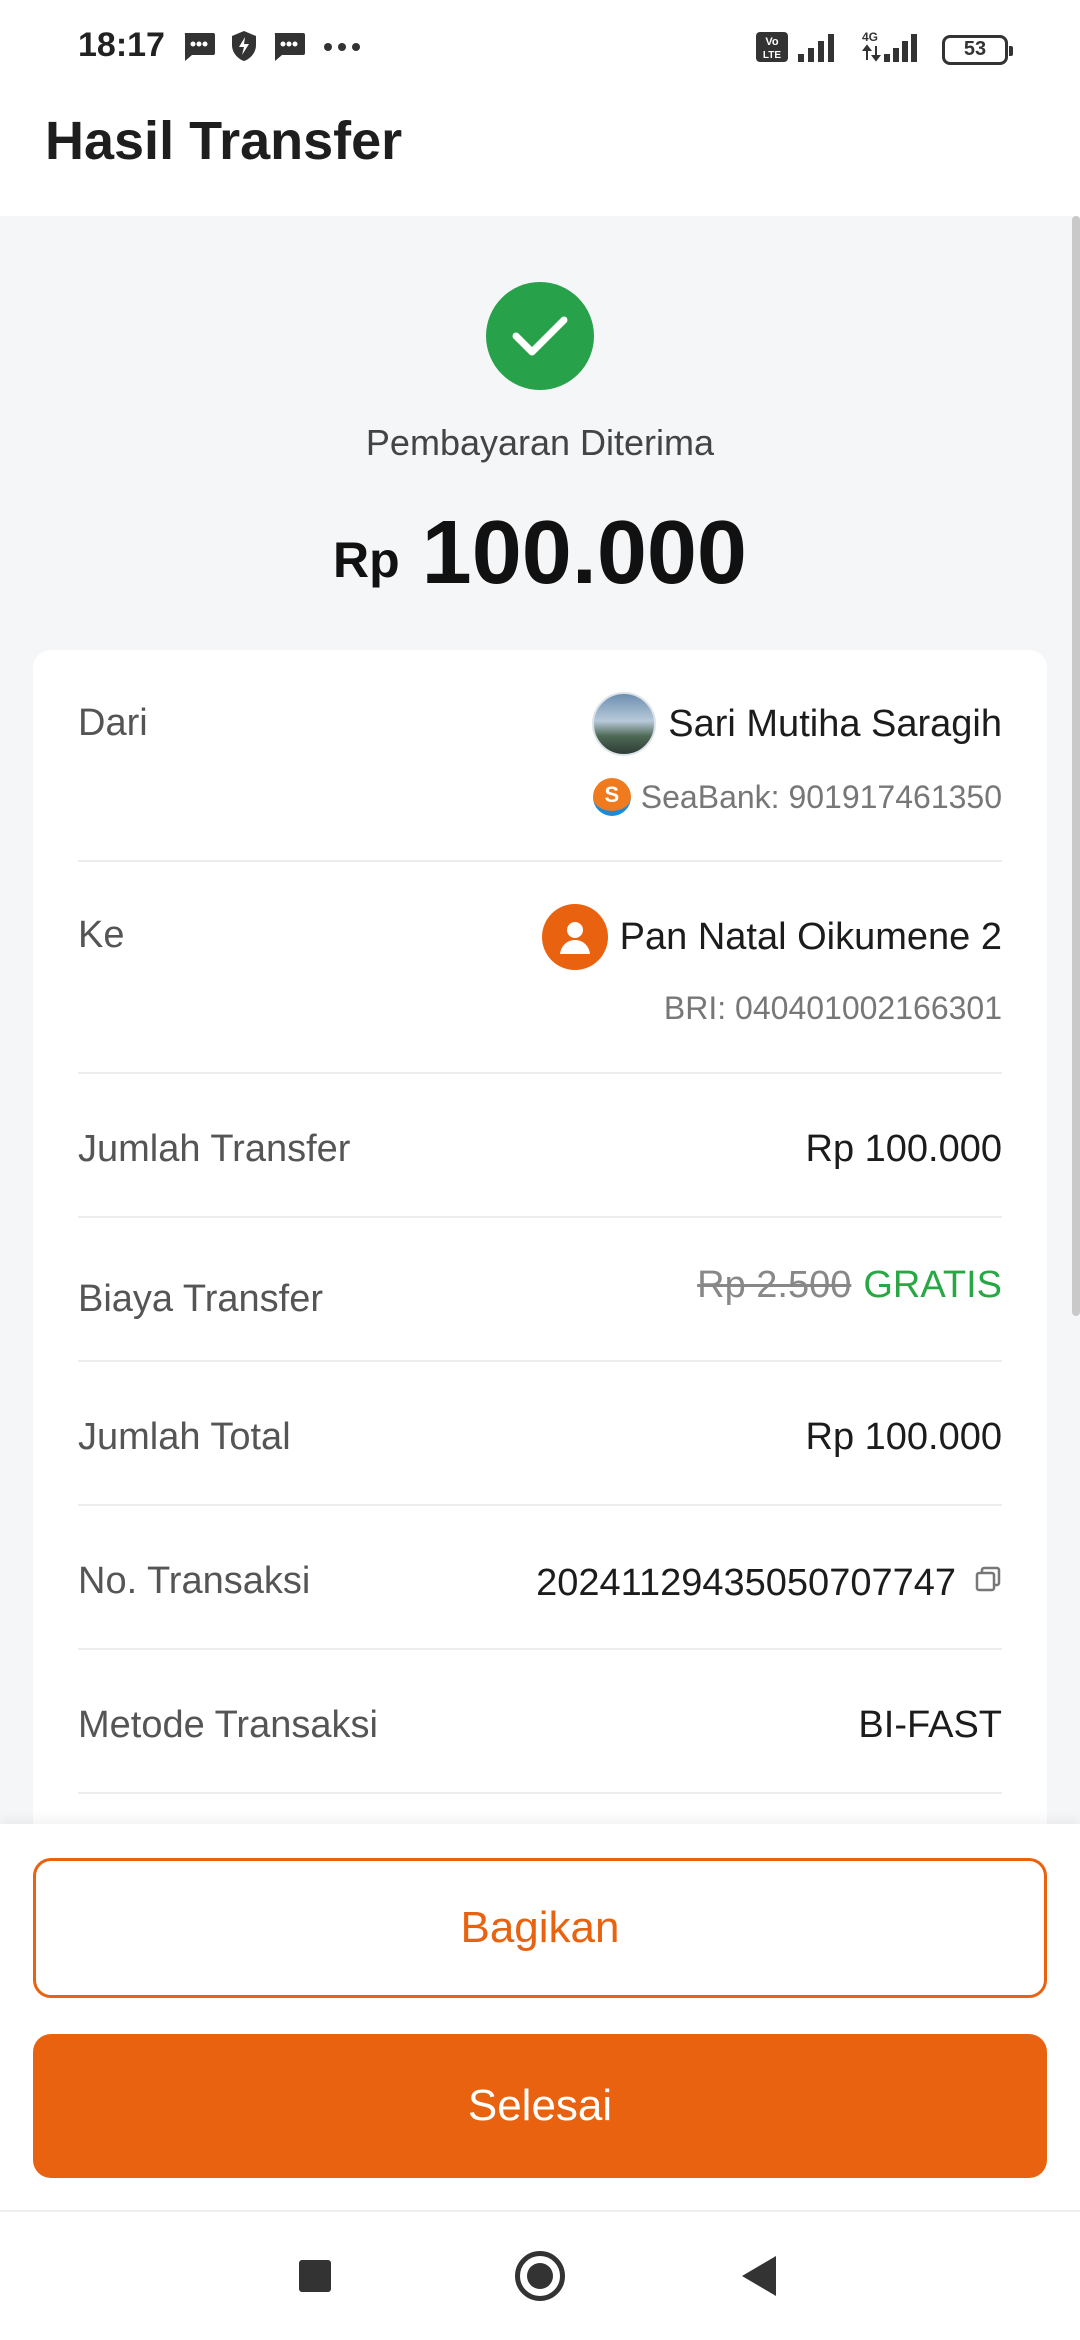 The height and width of the screenshot is (2340, 1080). What do you see at coordinates (977, 49) in the screenshot?
I see `battery-icon: 53` at bounding box center [977, 49].